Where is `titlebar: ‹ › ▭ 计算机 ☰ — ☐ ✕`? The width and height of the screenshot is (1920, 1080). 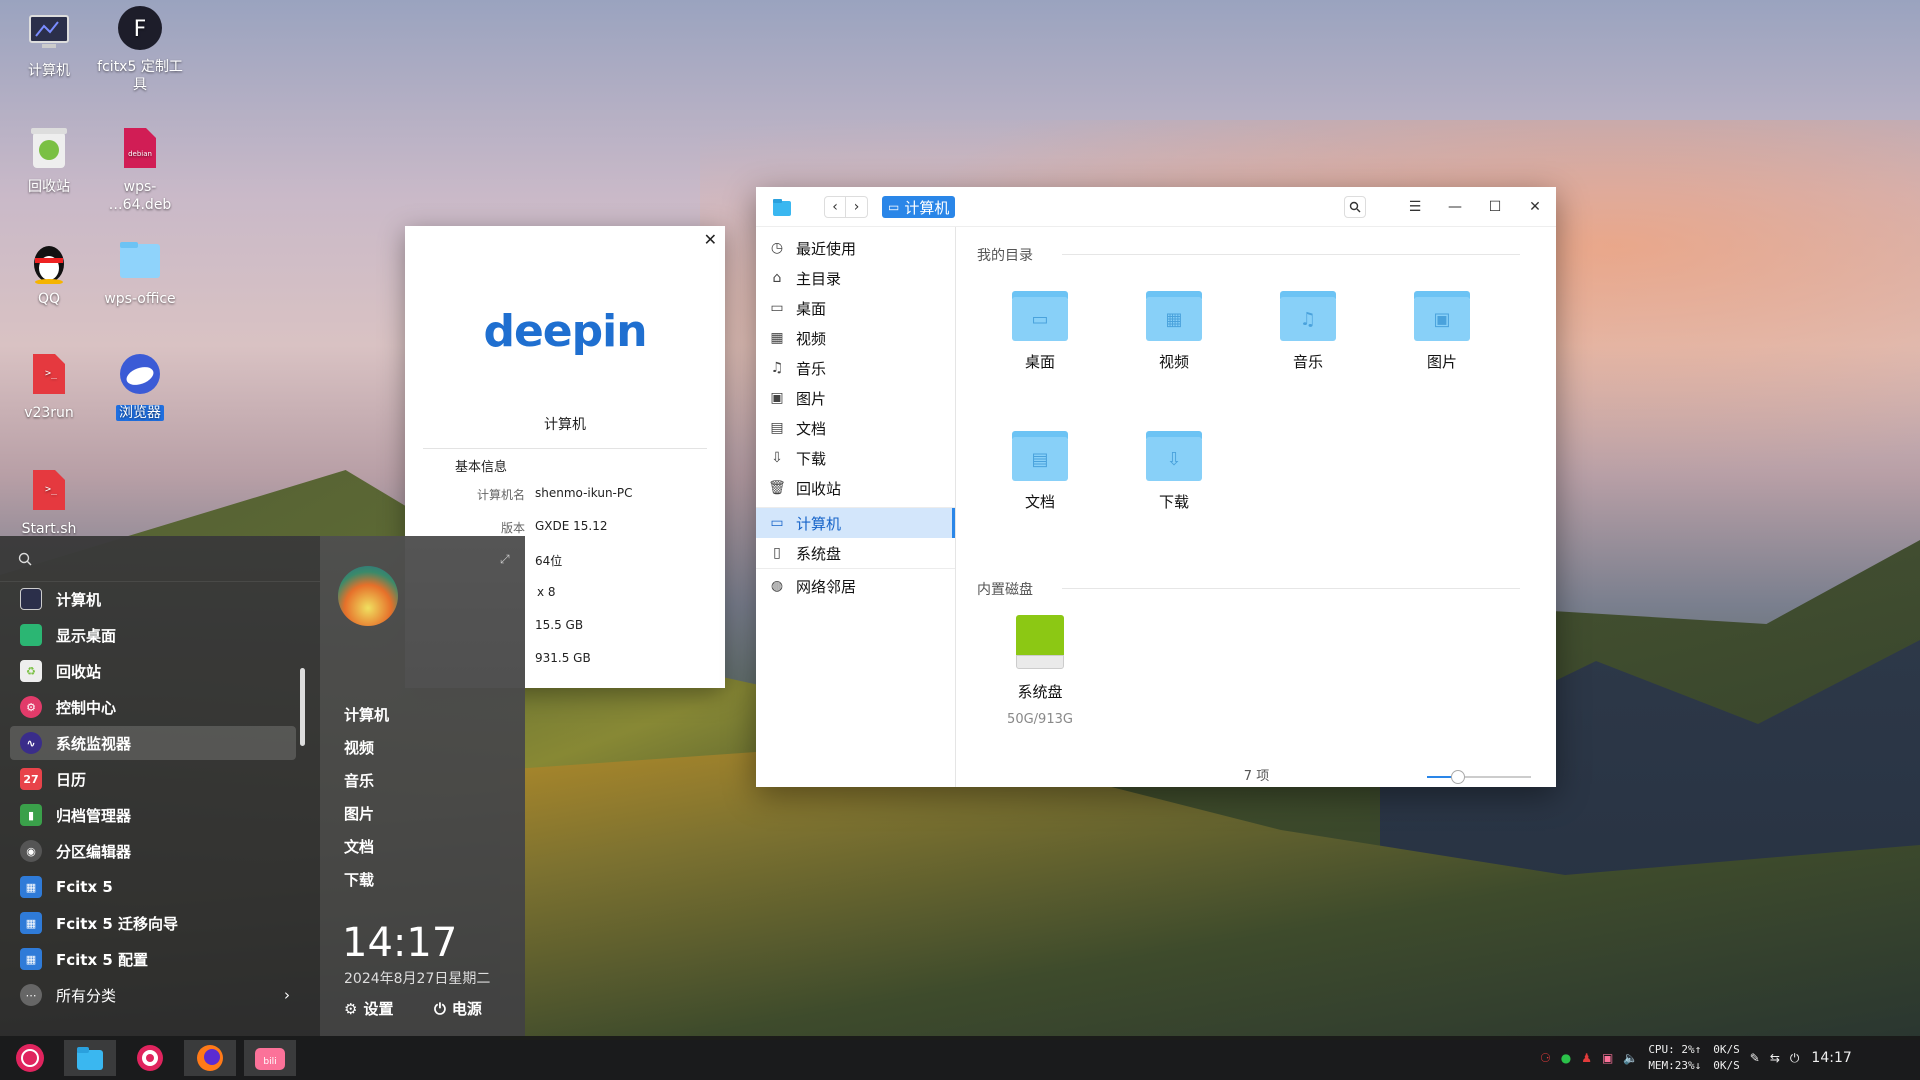
titlebar: ‹ › ▭ 计算机 ☰ — ☐ ✕ is located at coordinates (1156, 207).